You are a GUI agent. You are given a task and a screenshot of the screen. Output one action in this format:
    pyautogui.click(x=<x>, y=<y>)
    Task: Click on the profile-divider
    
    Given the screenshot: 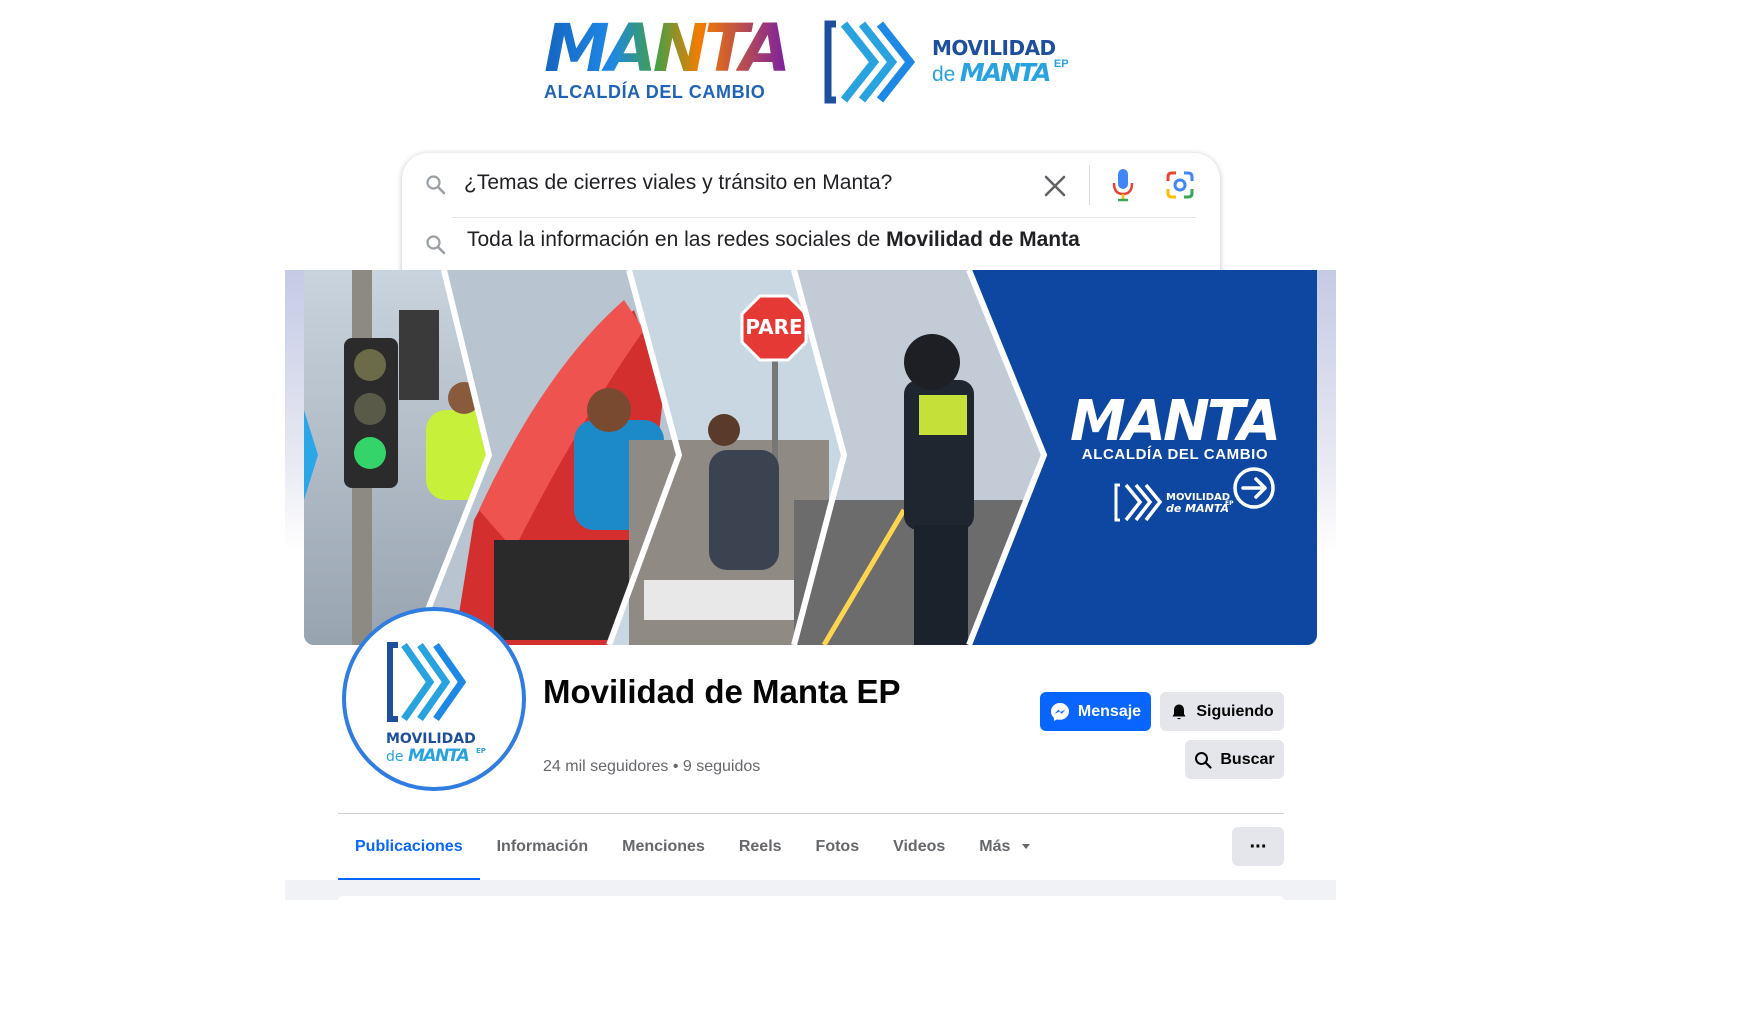 What is the action you would take?
    pyautogui.click(x=811, y=813)
    